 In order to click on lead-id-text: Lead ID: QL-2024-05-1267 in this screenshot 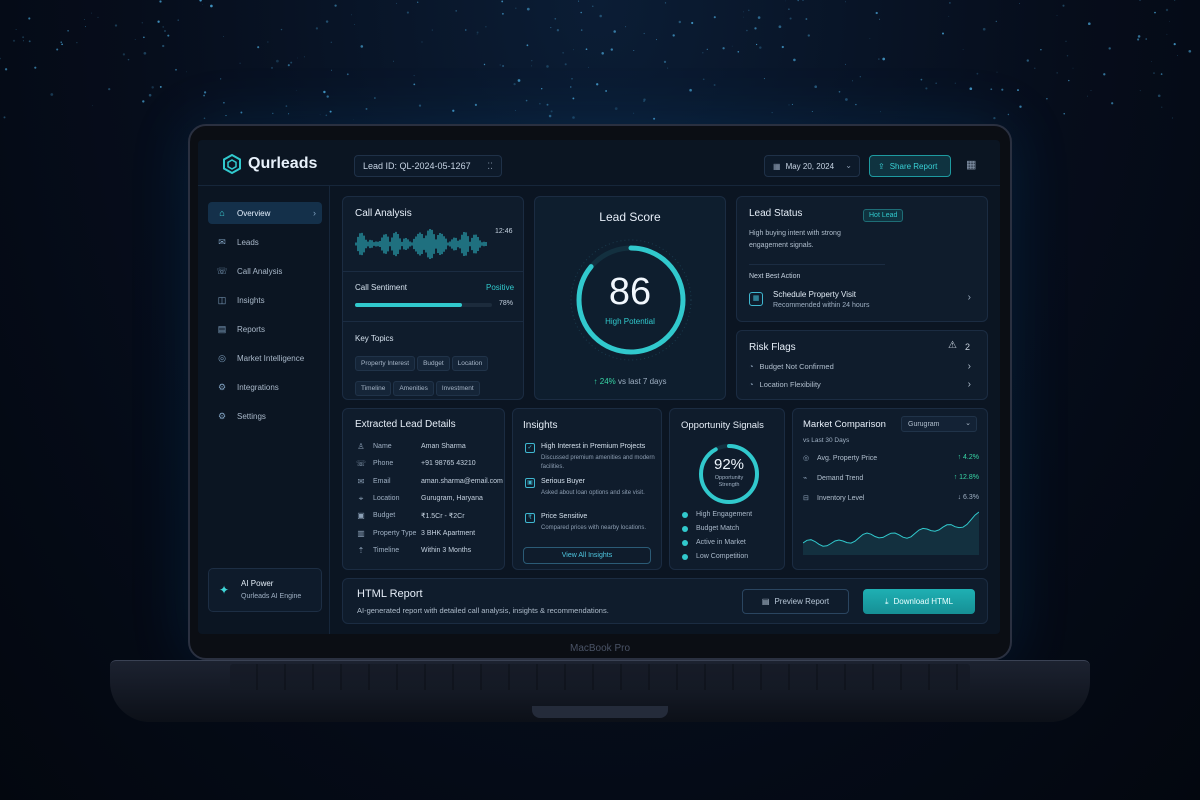, I will do `click(417, 166)`.